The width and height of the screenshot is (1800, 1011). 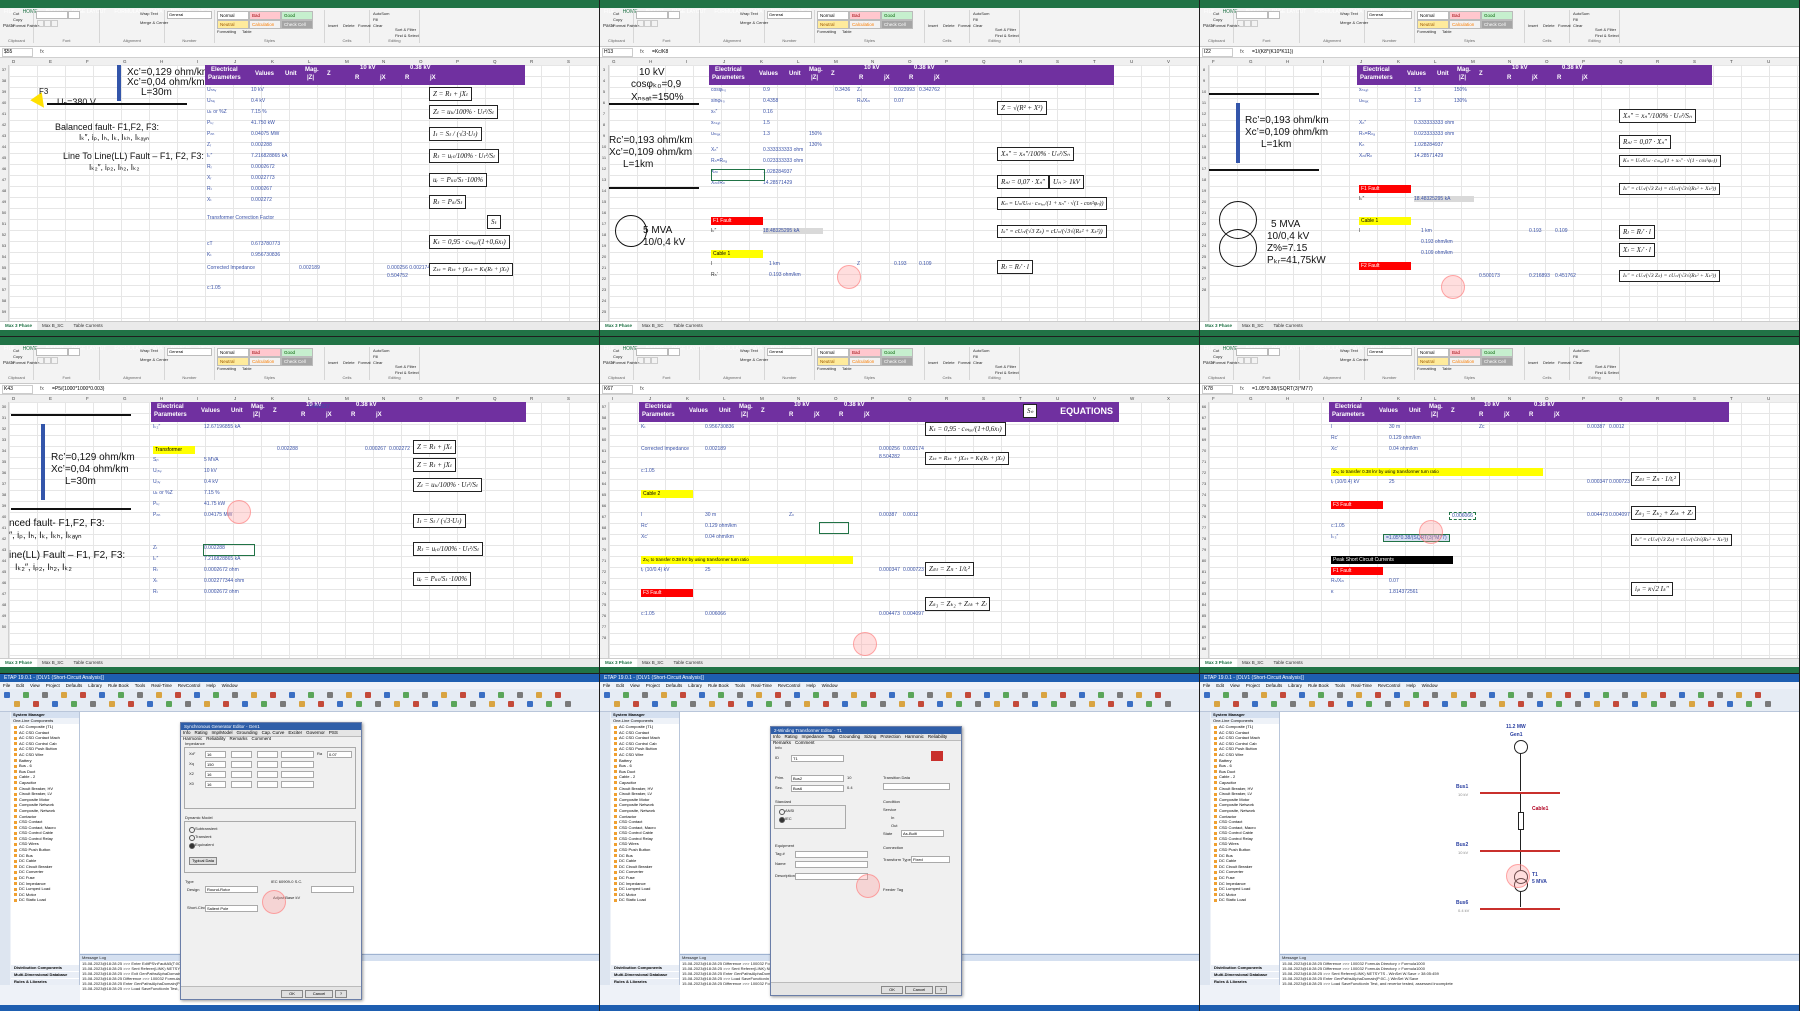 I want to click on column-header: H, so click(x=1287, y=398).